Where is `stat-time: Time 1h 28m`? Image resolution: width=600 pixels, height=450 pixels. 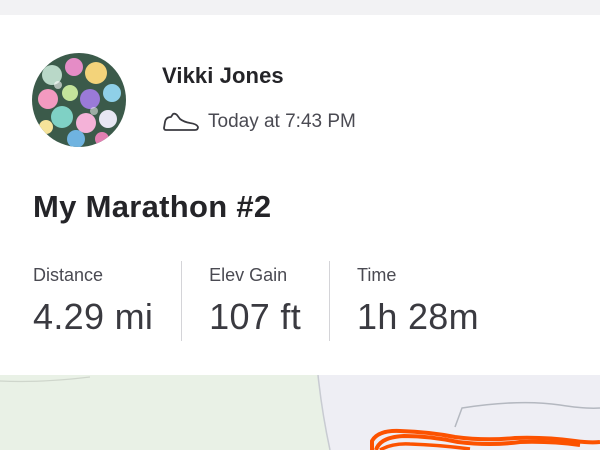 stat-time: Time 1h 28m is located at coordinates (418, 301).